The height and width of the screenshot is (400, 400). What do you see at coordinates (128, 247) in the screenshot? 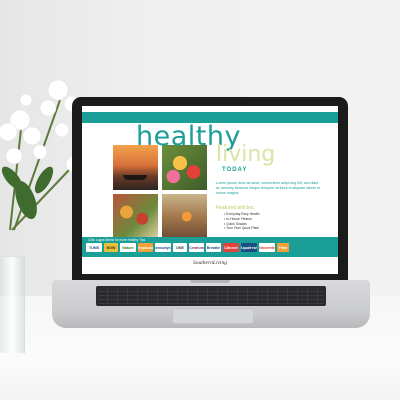
I see `sponsor-logo: Nature` at bounding box center [128, 247].